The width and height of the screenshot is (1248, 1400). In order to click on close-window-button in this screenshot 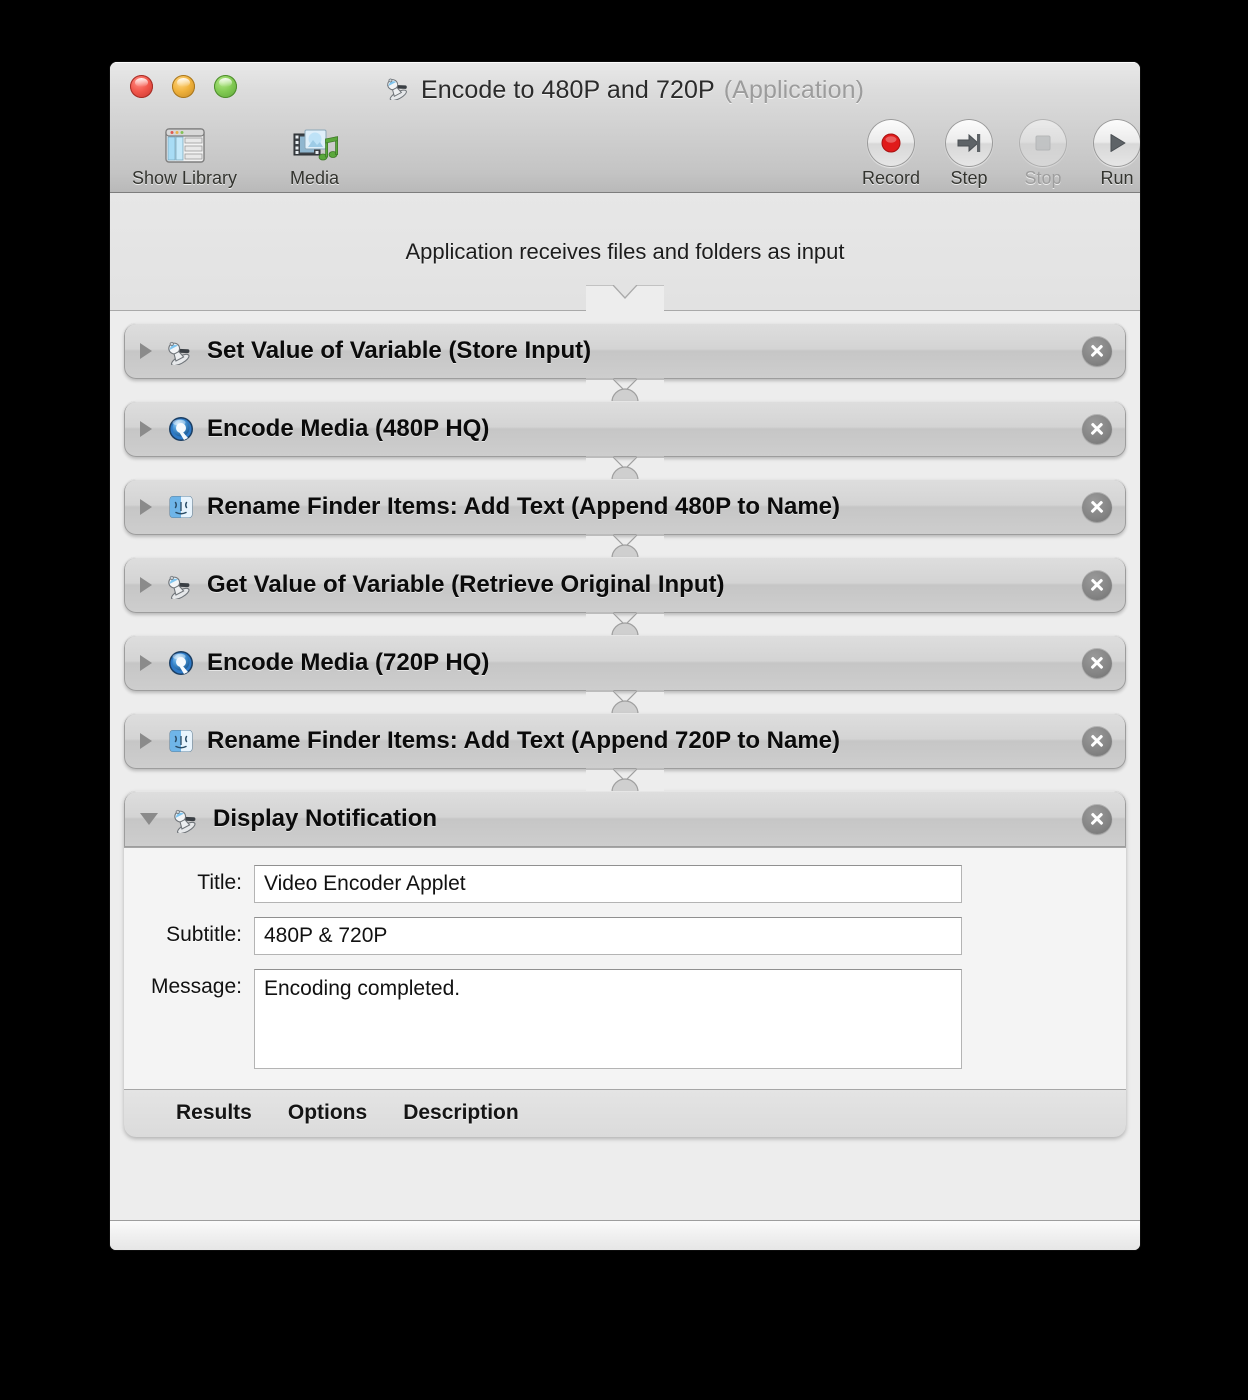, I will do `click(141, 86)`.